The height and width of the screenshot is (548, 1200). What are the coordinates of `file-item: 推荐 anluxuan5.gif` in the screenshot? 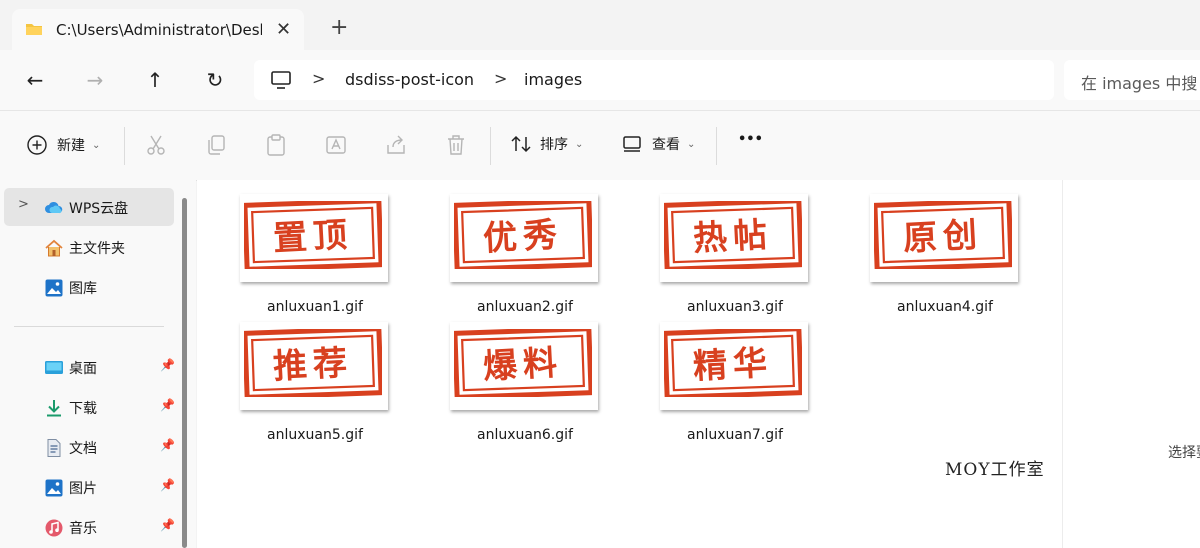 It's located at (305, 381).